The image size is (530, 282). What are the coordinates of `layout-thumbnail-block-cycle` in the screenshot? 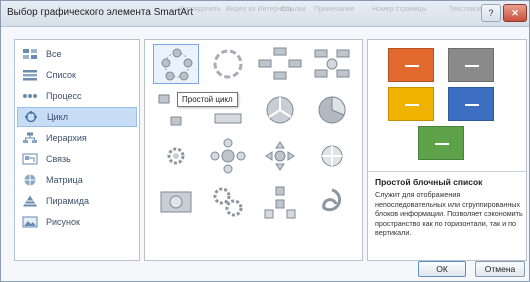 It's located at (280, 64).